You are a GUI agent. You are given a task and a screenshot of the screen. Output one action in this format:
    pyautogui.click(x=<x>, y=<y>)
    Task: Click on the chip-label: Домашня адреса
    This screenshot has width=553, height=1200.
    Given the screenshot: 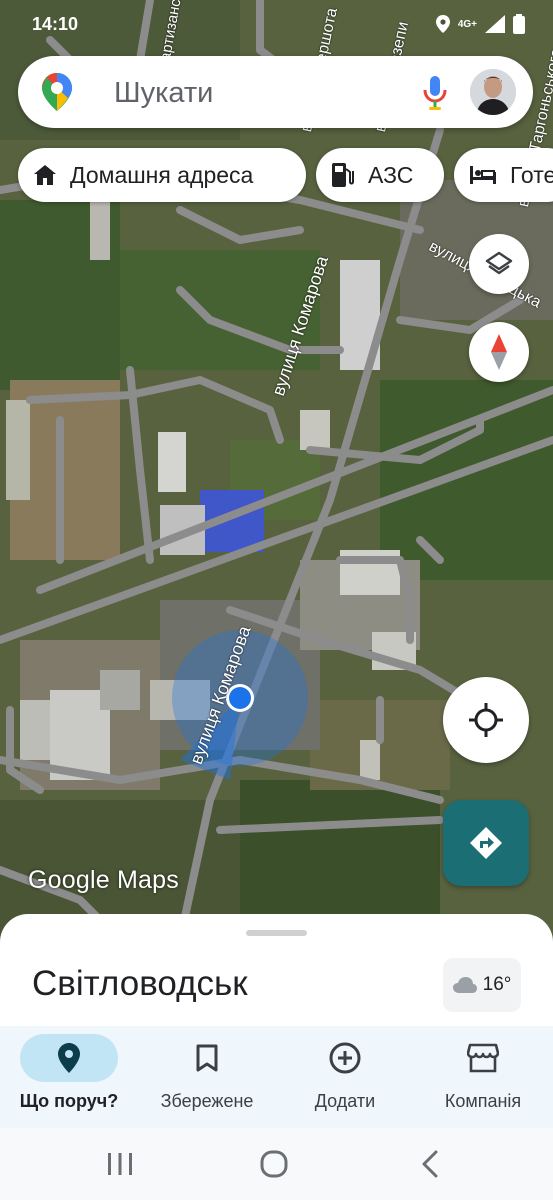 What is the action you would take?
    pyautogui.click(x=162, y=174)
    